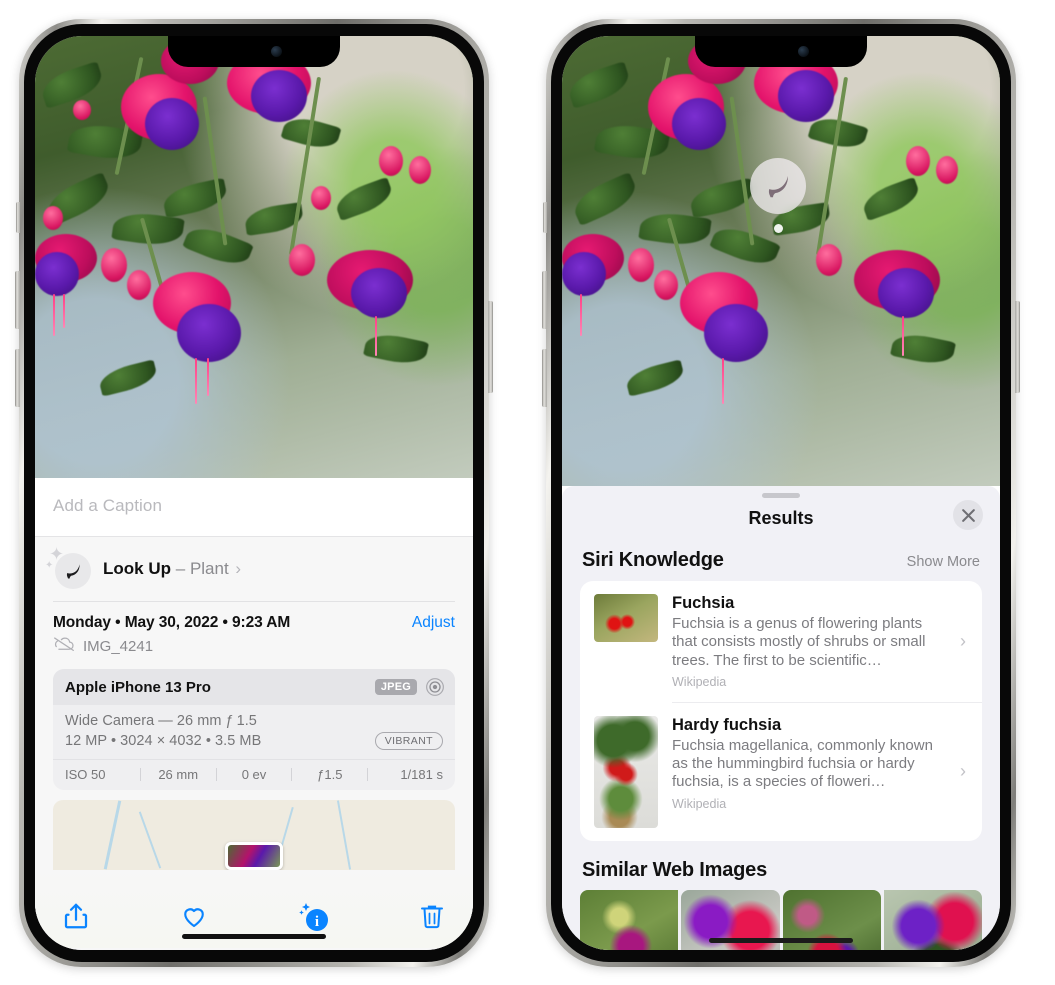  I want to click on look-up-label: Look Up – Plant ›, so click(172, 569).